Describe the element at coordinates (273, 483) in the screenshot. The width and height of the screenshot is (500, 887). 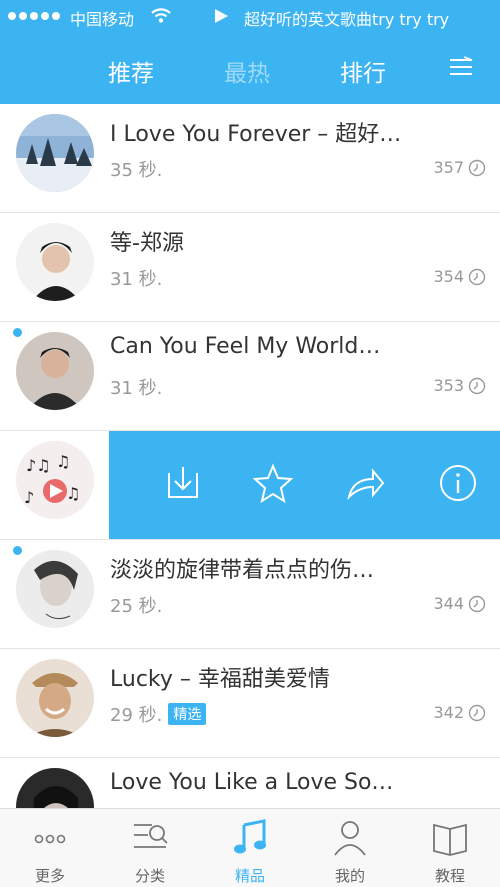
I see `star-icon` at that location.